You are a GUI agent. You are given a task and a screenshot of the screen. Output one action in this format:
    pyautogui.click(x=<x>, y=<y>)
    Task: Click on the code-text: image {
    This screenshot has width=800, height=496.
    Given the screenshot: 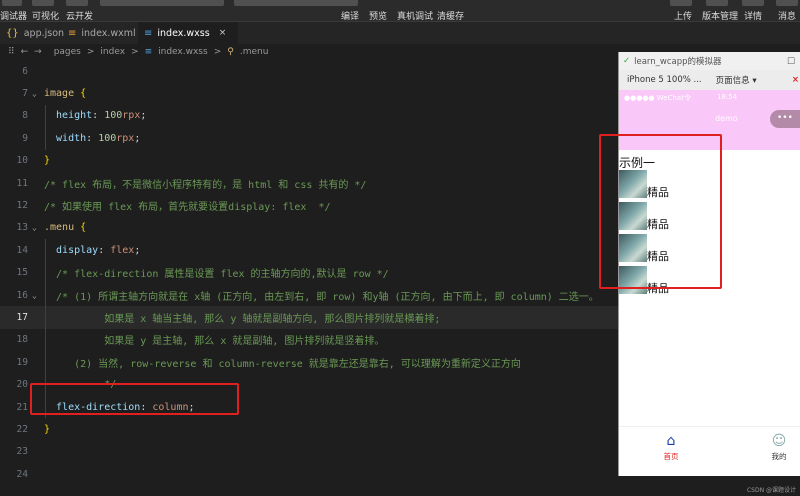 What is the action you would take?
    pyautogui.click(x=65, y=93)
    